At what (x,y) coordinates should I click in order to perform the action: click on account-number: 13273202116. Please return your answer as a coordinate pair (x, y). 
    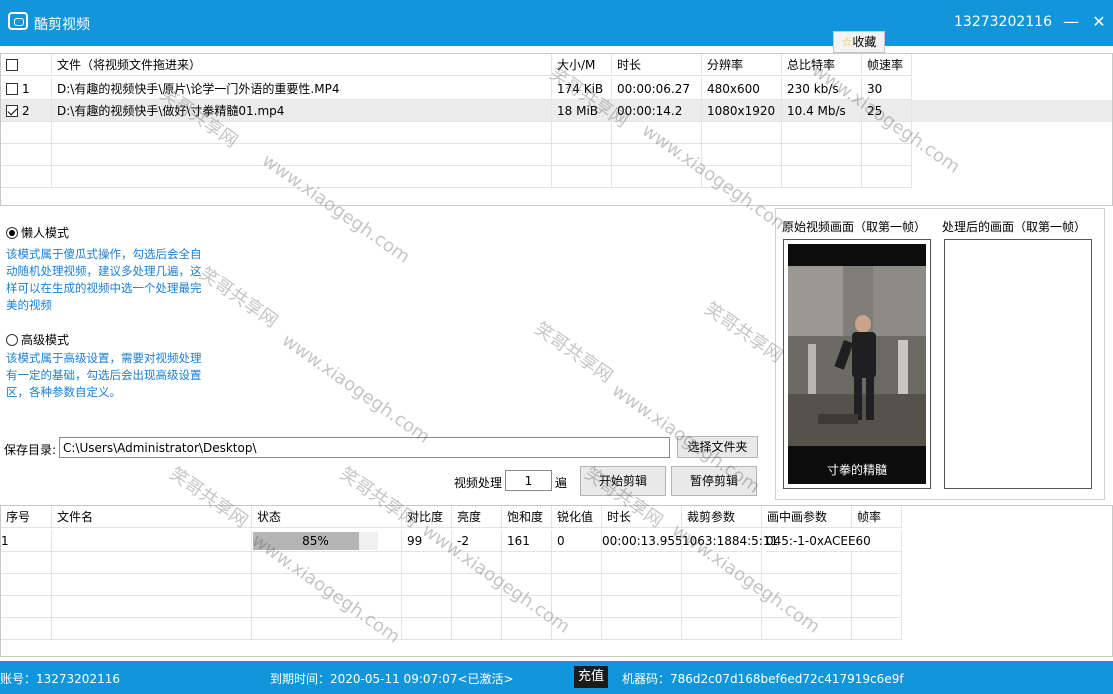
    Looking at the image, I should click on (1003, 22).